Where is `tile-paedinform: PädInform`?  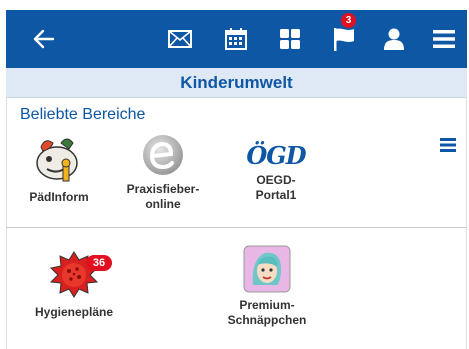
tile-paedinform: PädInform is located at coordinates (59, 169).